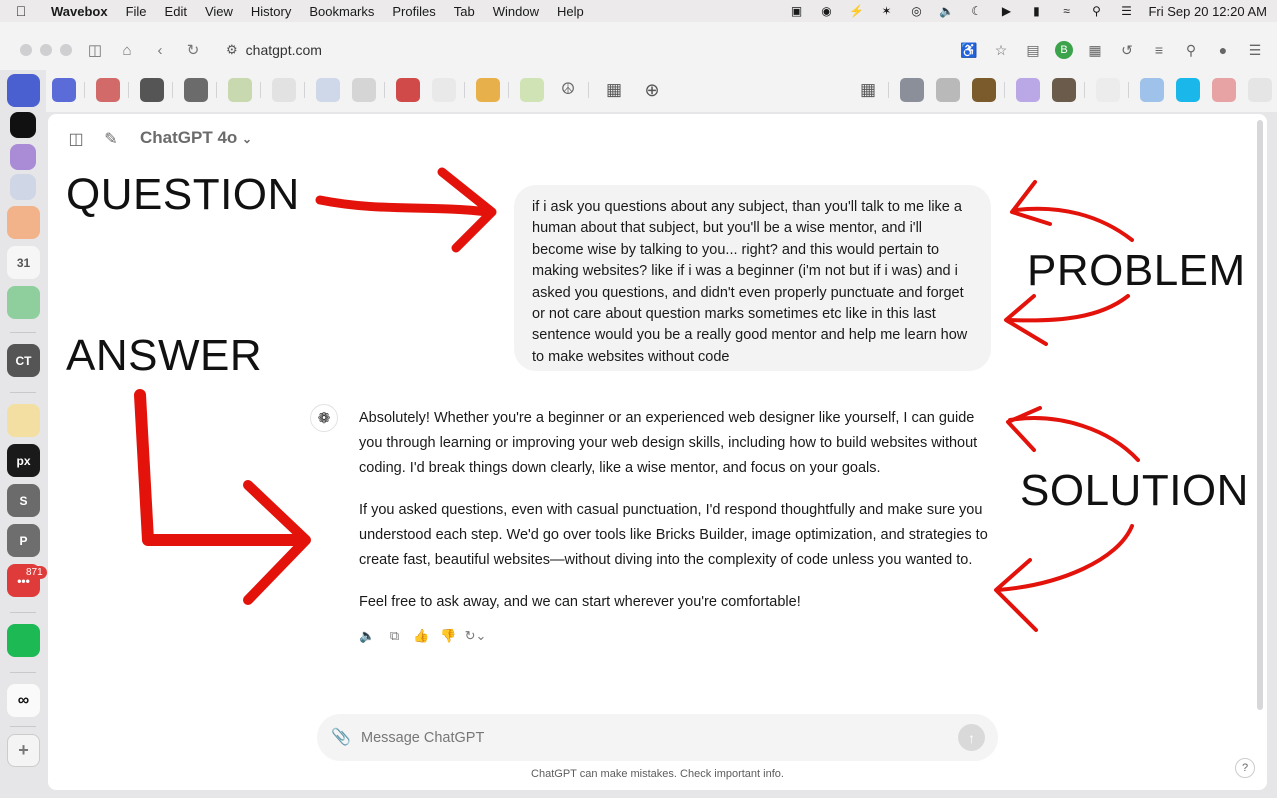  Describe the element at coordinates (1036, 11) in the screenshot. I see `battery-icon: ▮` at that location.